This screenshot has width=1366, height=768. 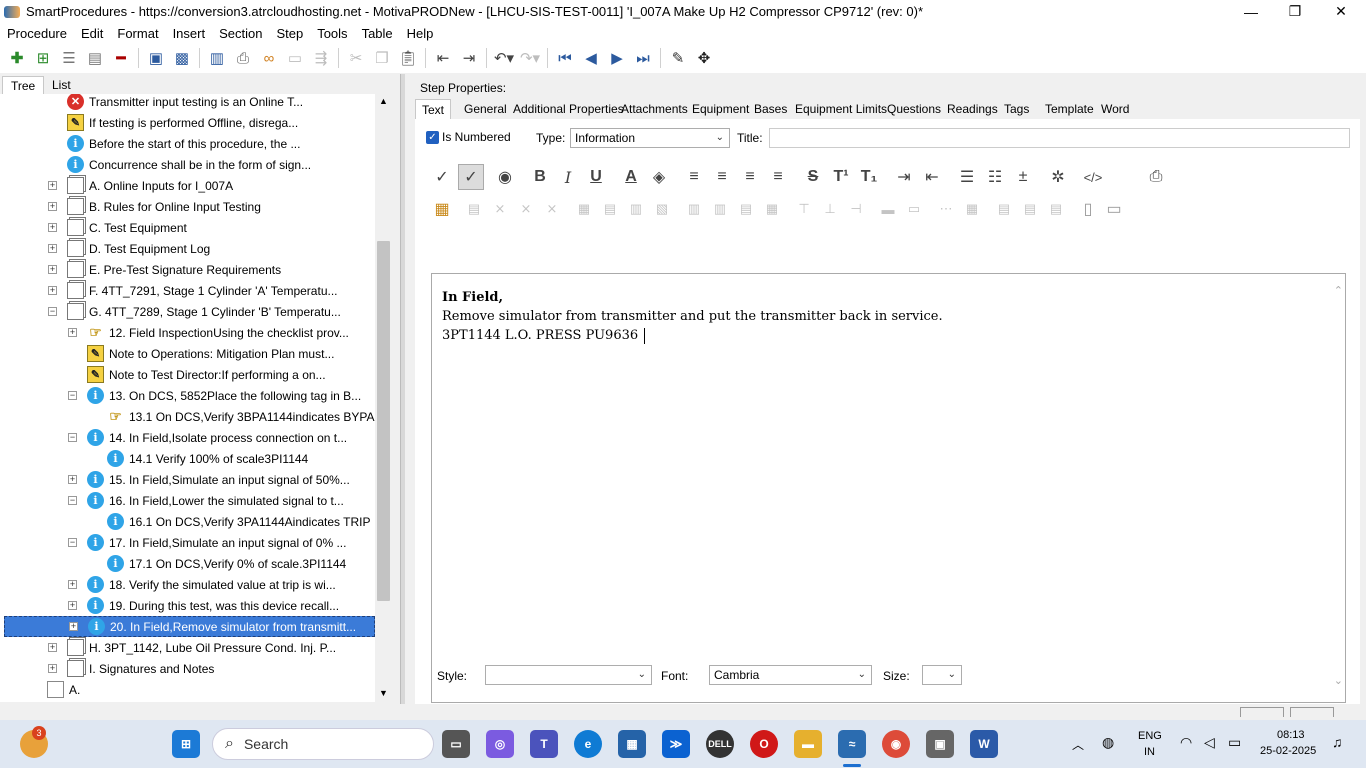 I want to click on share-icon: ⇶, so click(x=321, y=58).